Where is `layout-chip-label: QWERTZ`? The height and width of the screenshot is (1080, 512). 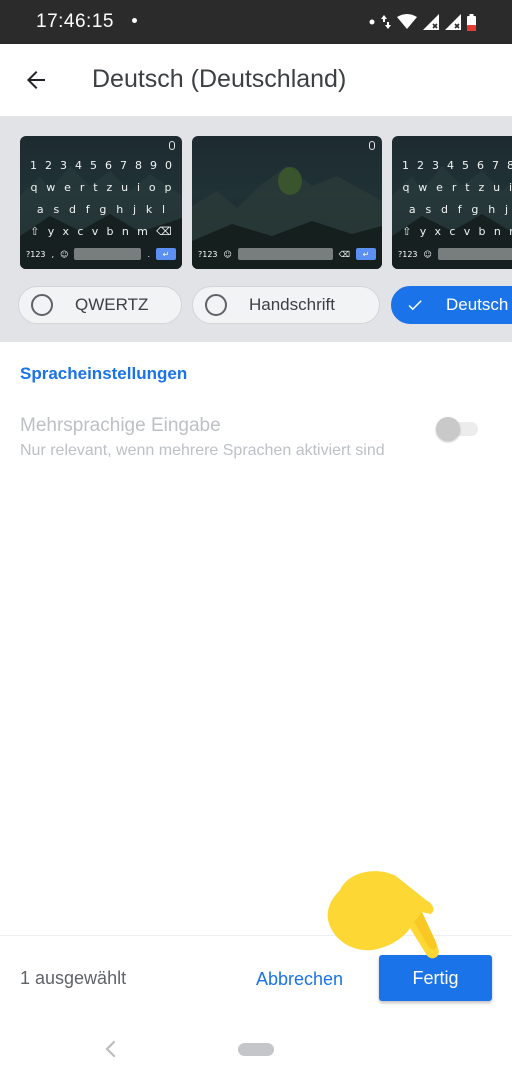
layout-chip-label: QWERTZ is located at coordinates (112, 304).